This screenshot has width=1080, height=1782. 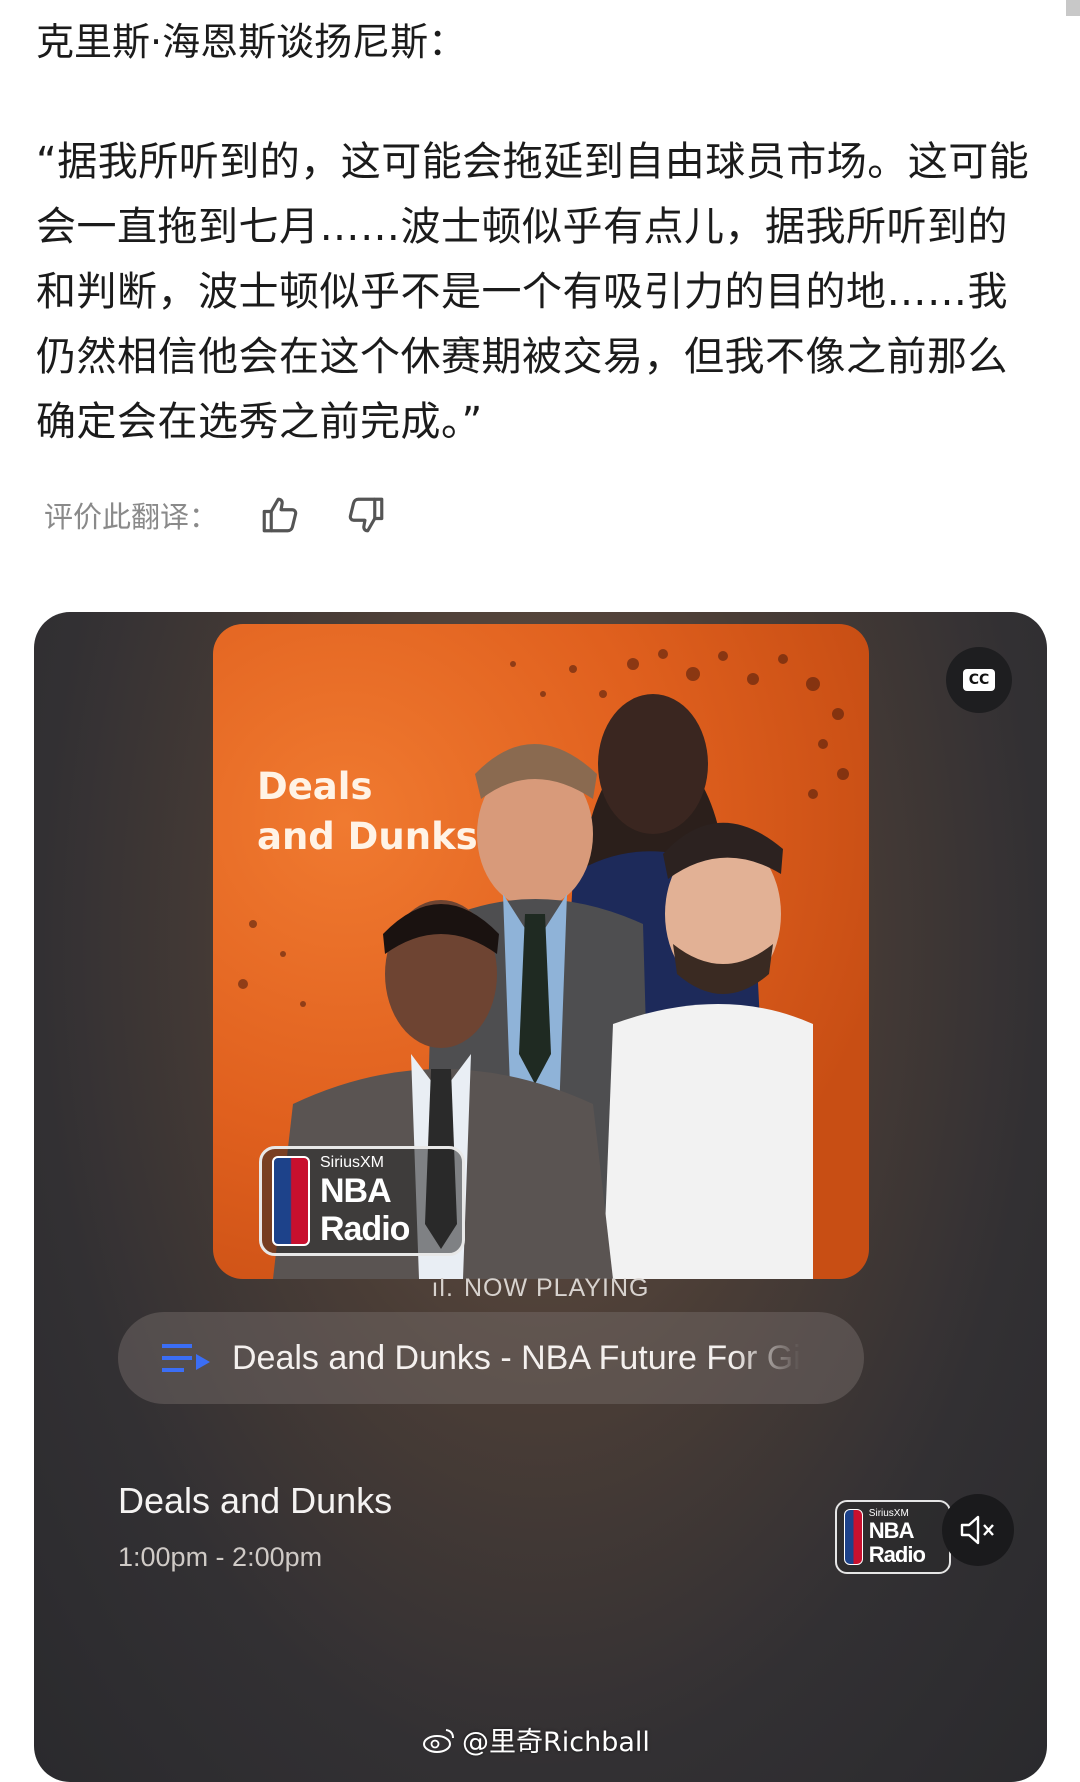 I want to click on thumbs-down-icon, so click(x=366, y=515).